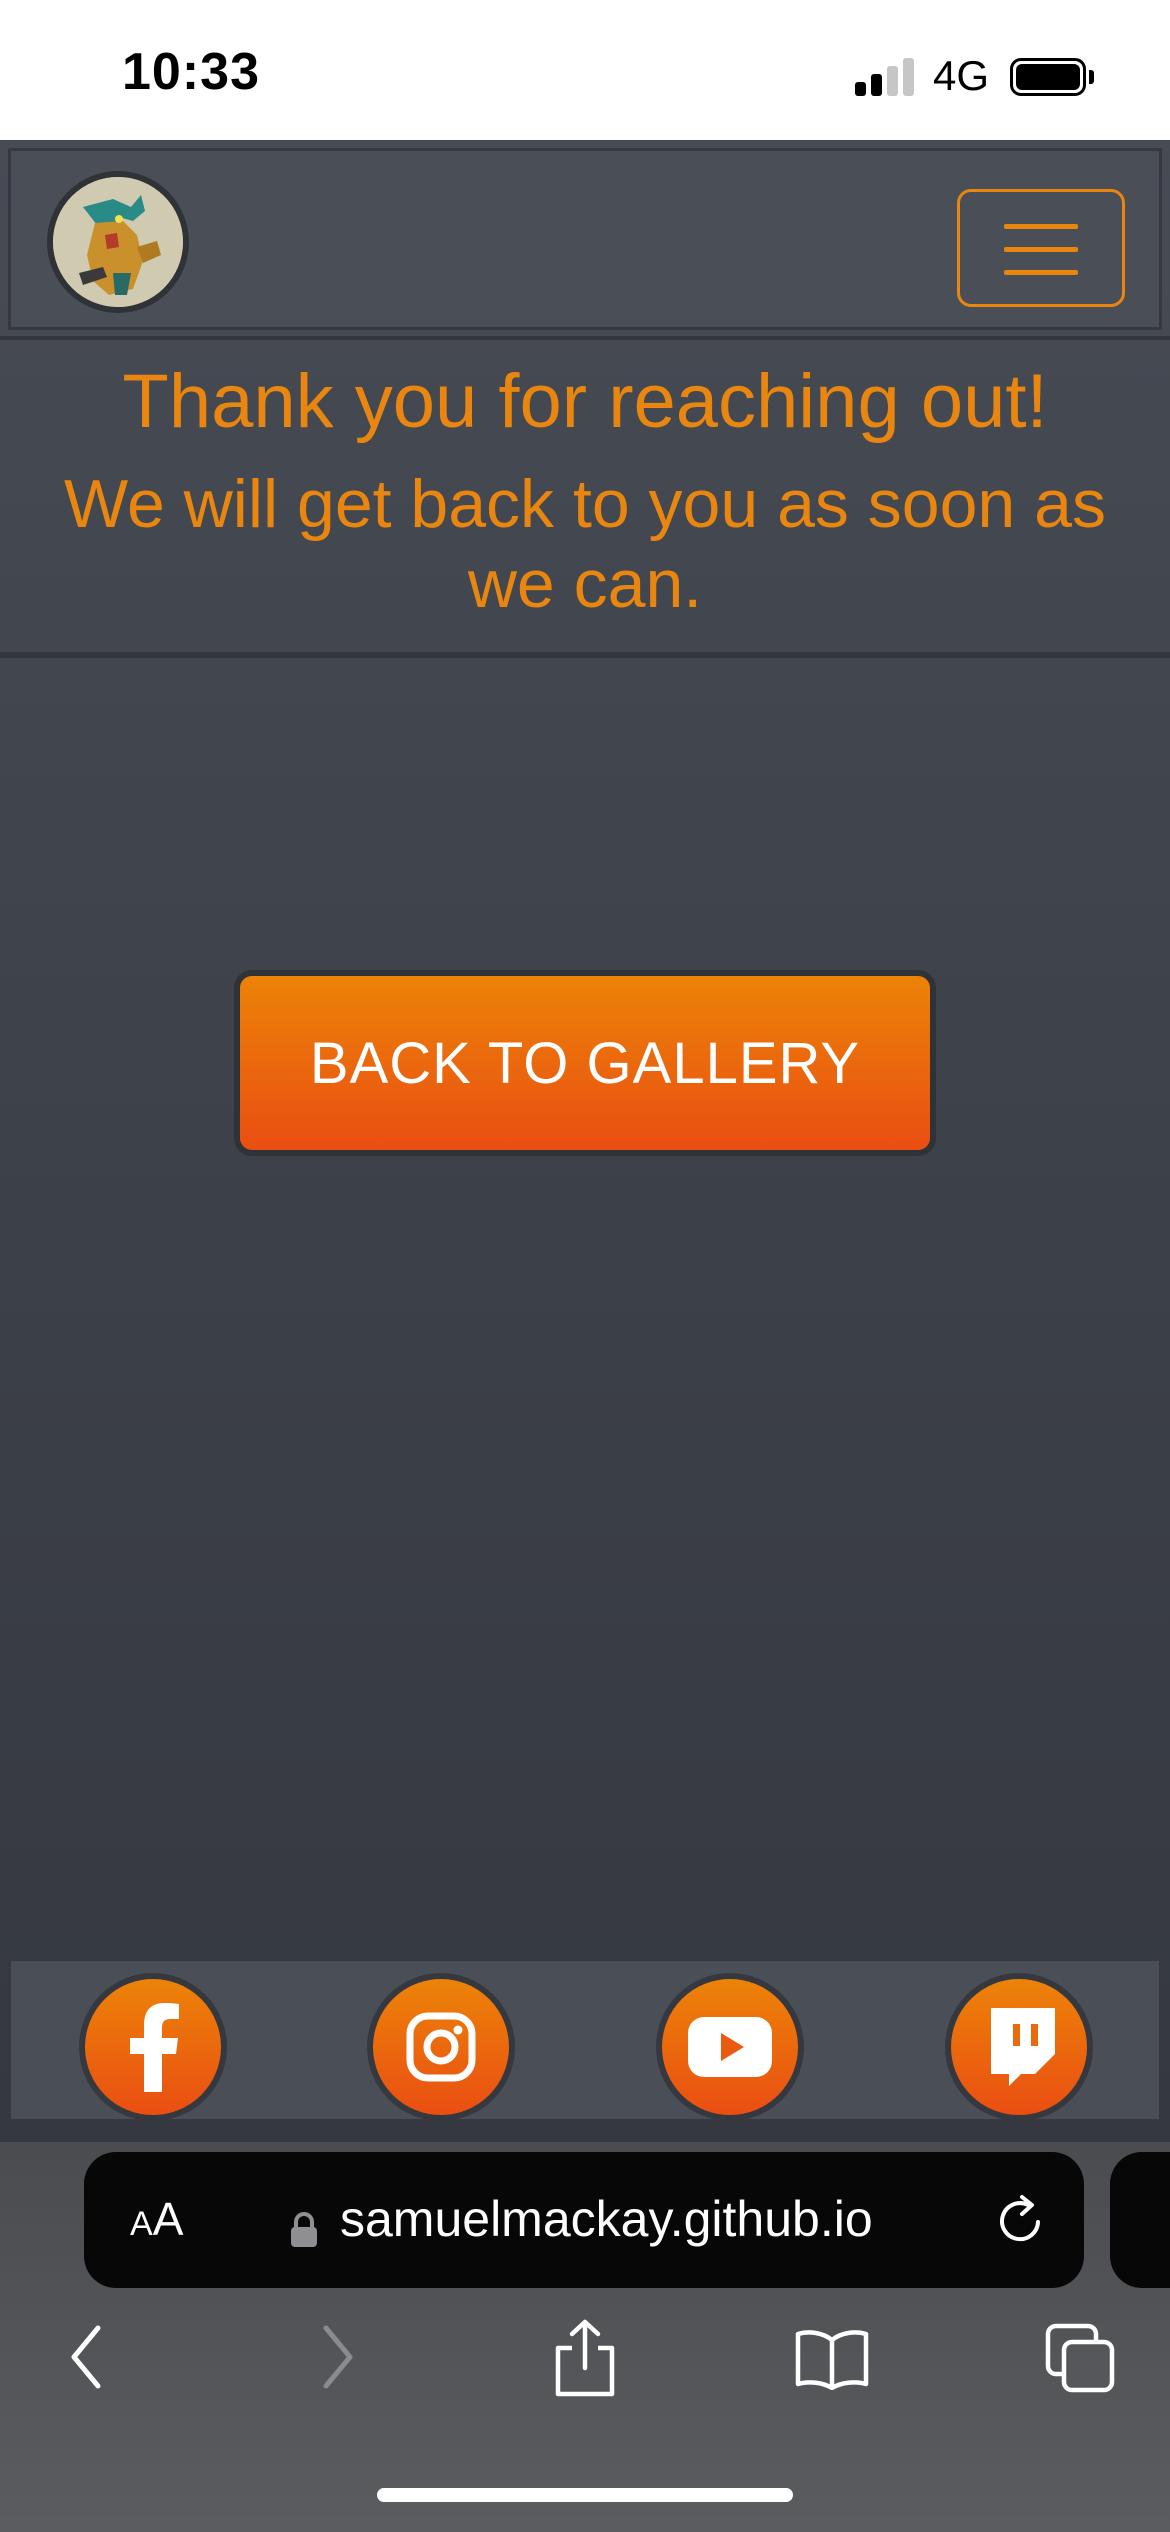 The image size is (1170, 2532). I want to click on menu-toggle-button, so click(1041, 248).